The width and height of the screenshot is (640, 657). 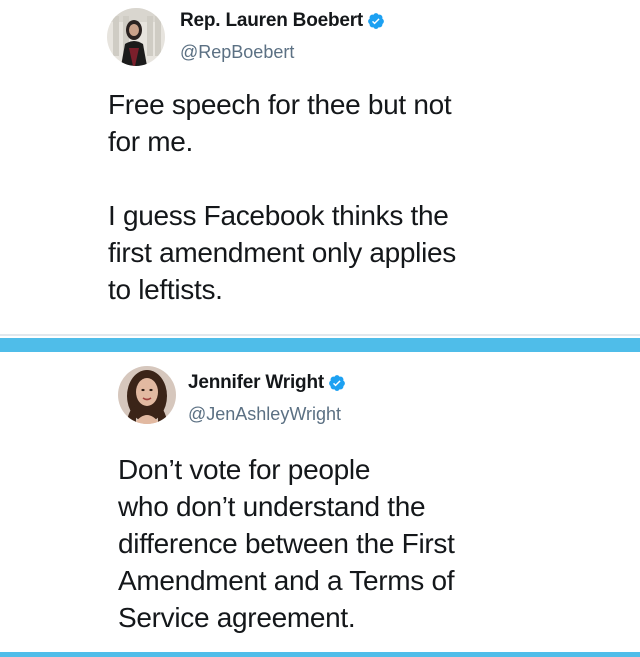 What do you see at coordinates (272, 20) in the screenshot?
I see `author-name-text: Rep. Lauren Boebert` at bounding box center [272, 20].